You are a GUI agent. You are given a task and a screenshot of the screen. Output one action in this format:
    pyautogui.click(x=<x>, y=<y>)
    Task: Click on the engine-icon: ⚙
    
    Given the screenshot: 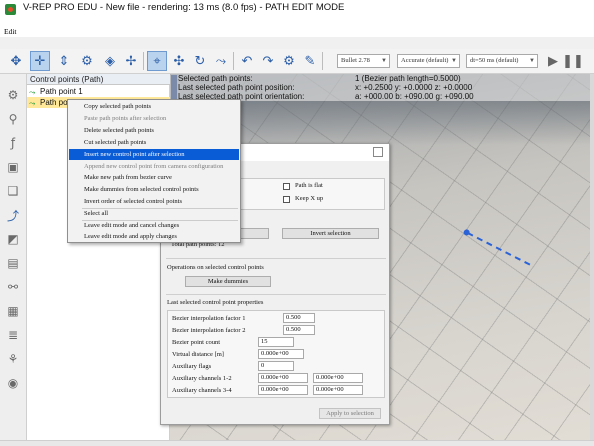 What is the action you would take?
    pyautogui.click(x=289, y=61)
    